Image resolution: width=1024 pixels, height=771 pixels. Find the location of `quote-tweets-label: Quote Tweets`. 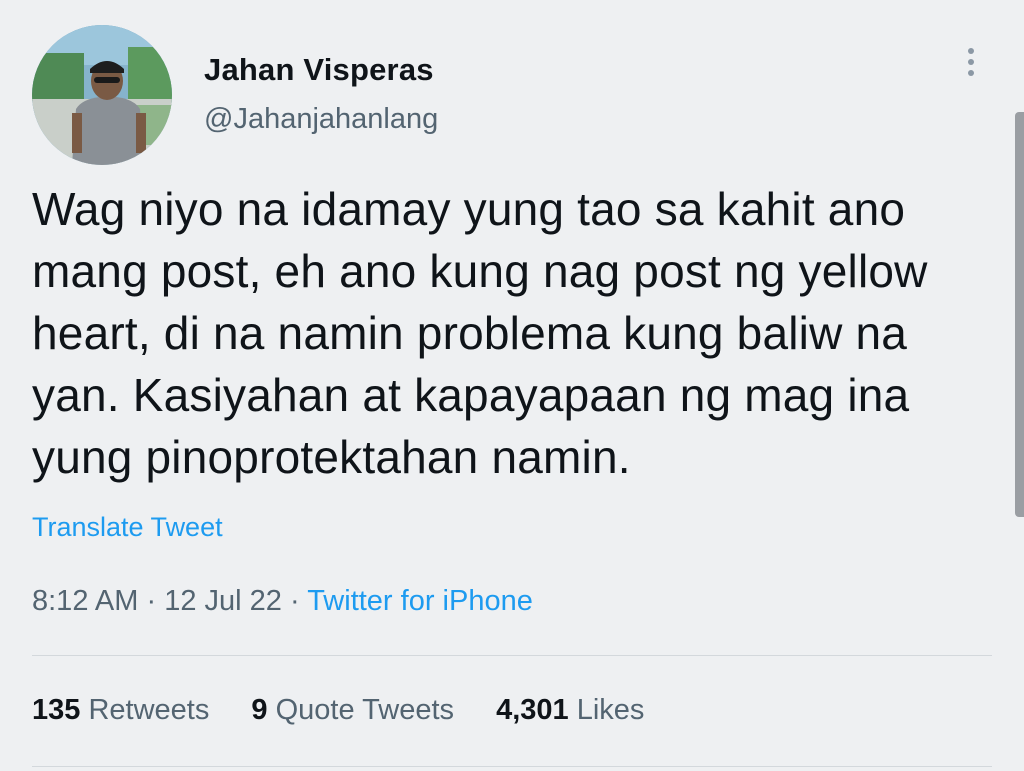

quote-tweets-label: Quote Tweets is located at coordinates (365, 710).